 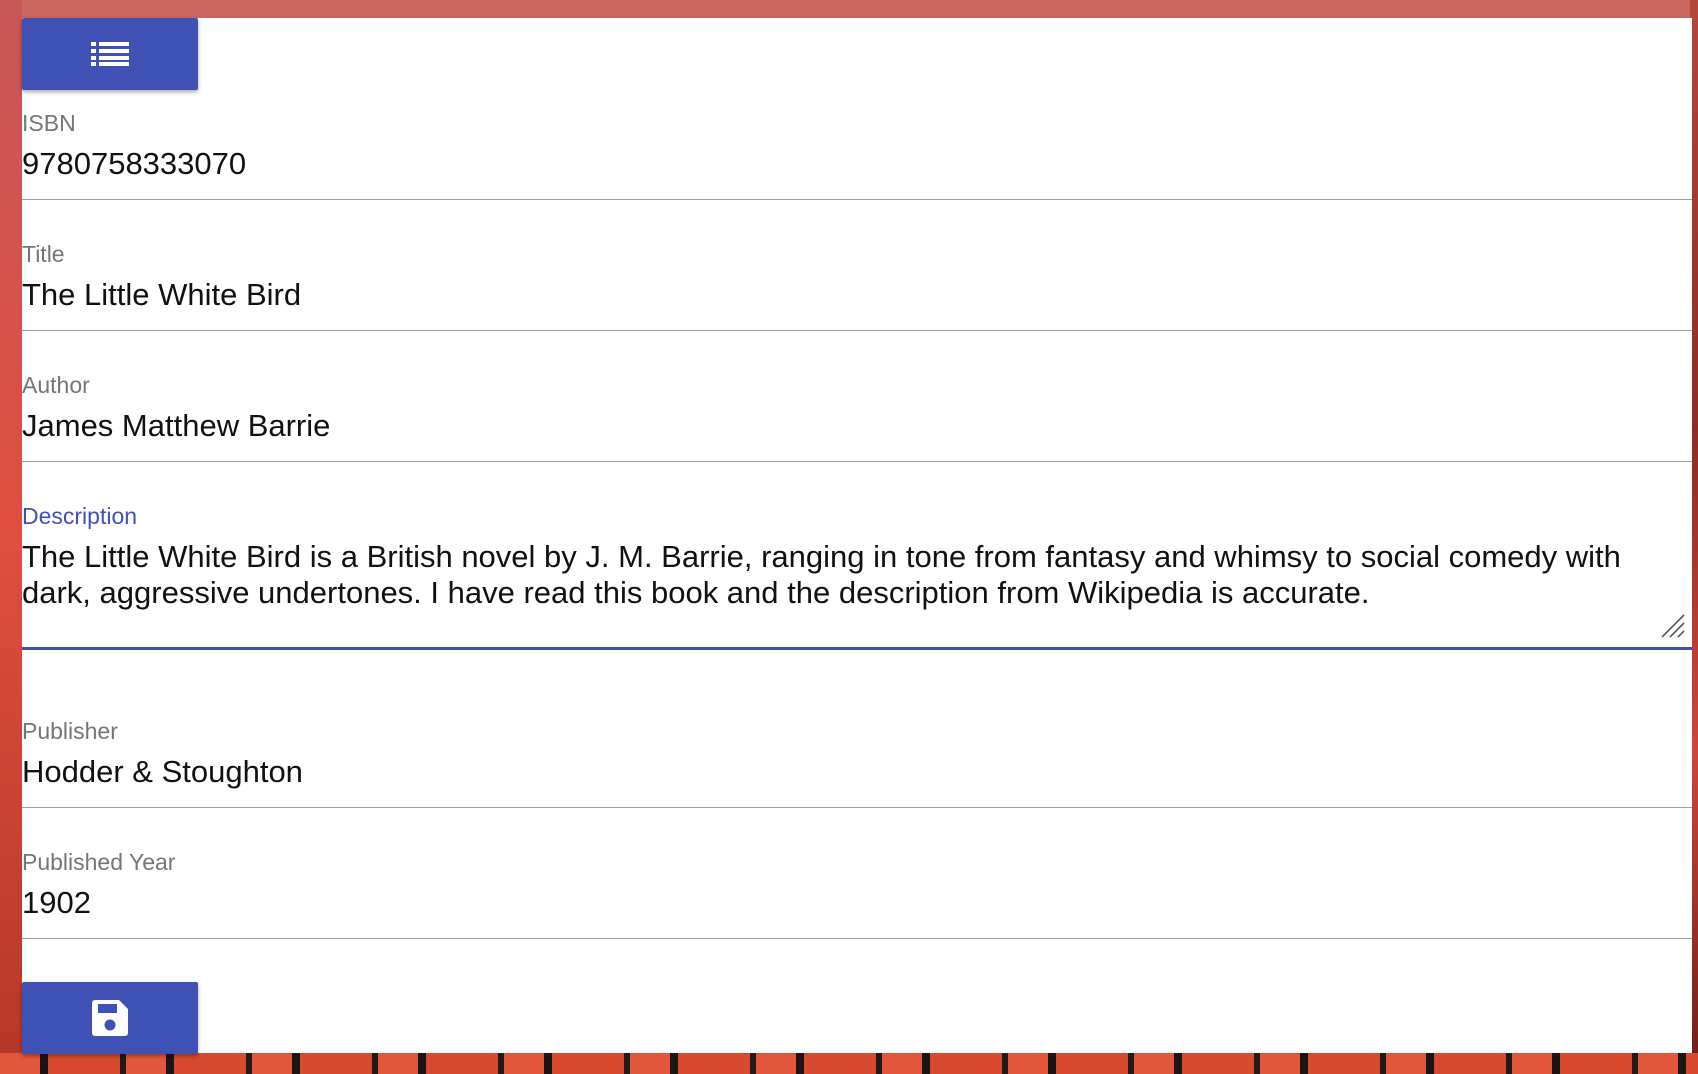 I want to click on save-button, so click(x=110, y=1018).